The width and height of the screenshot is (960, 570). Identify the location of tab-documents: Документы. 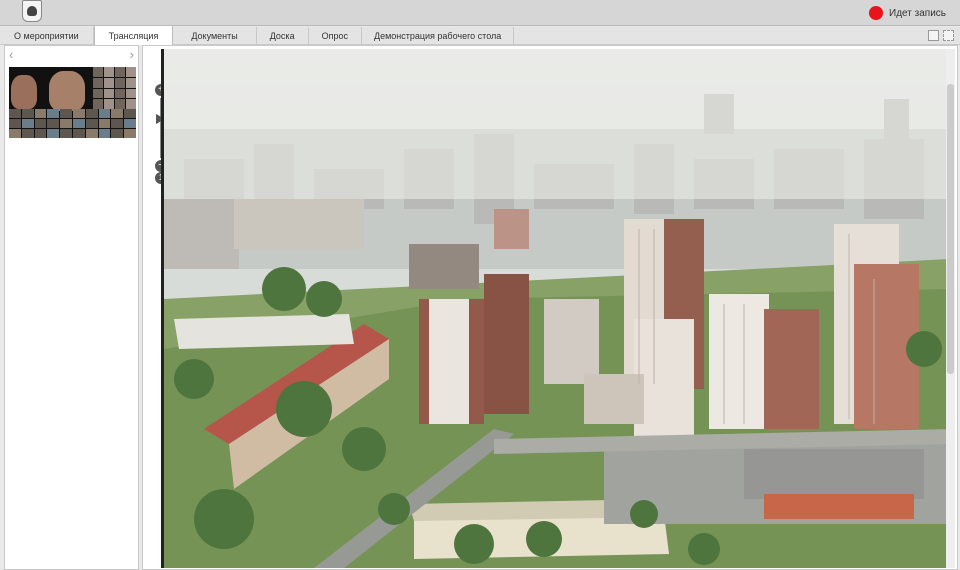
(215, 36).